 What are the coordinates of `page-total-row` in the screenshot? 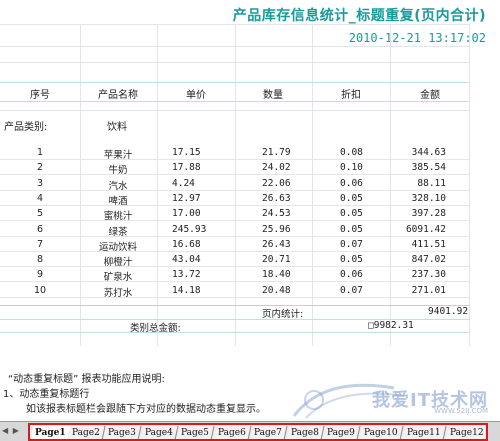 It's located at (235, 311).